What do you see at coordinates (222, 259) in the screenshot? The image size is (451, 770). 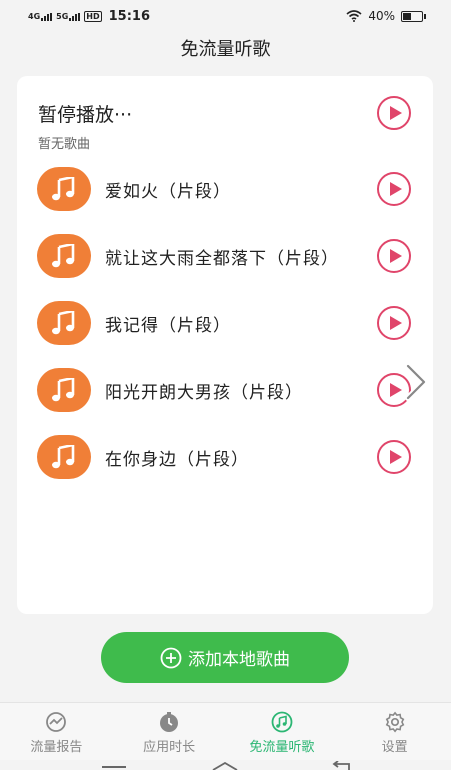 I see `song-name: 就让这大雨全都落下（片段）` at bounding box center [222, 259].